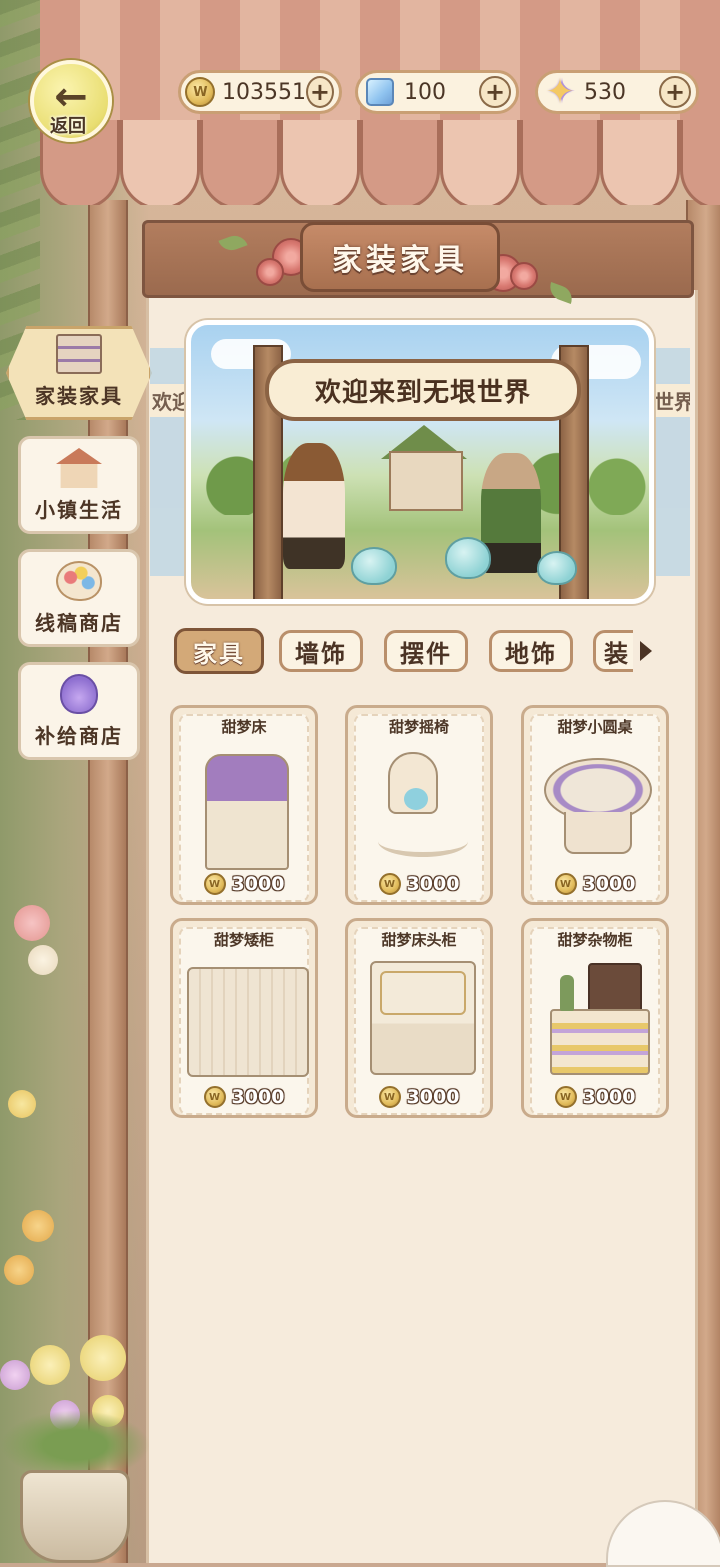  I want to click on item-card: 甜梦摇椅 W 3000, so click(419, 805).